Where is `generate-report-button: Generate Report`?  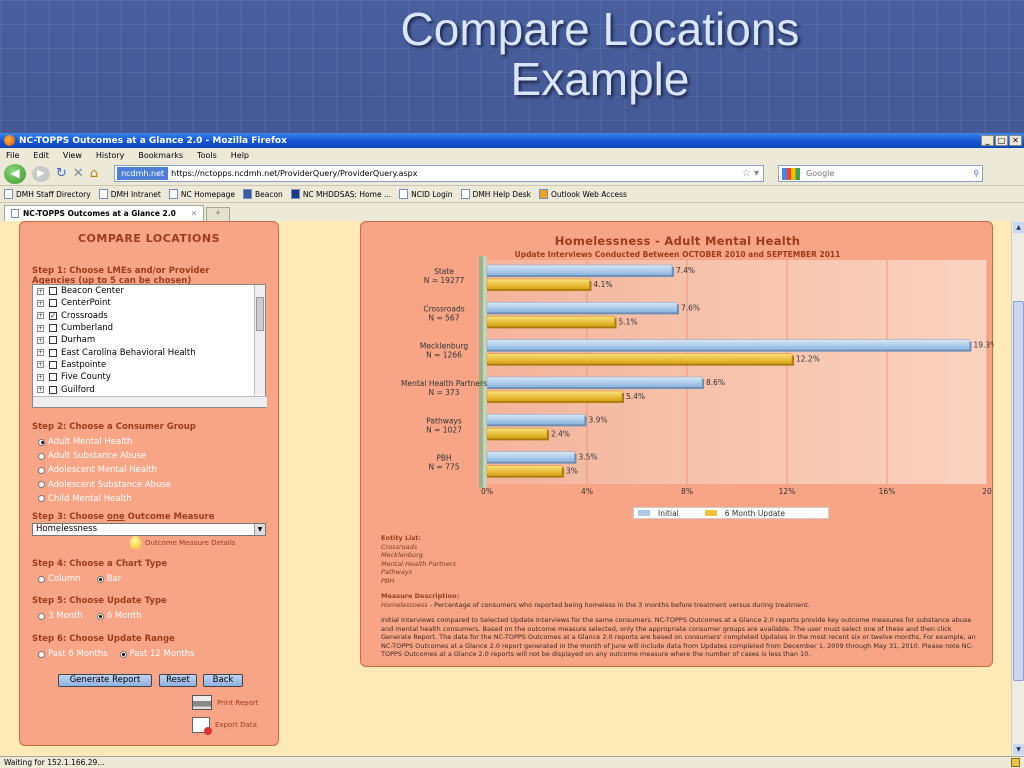 generate-report-button: Generate Report is located at coordinates (105, 680).